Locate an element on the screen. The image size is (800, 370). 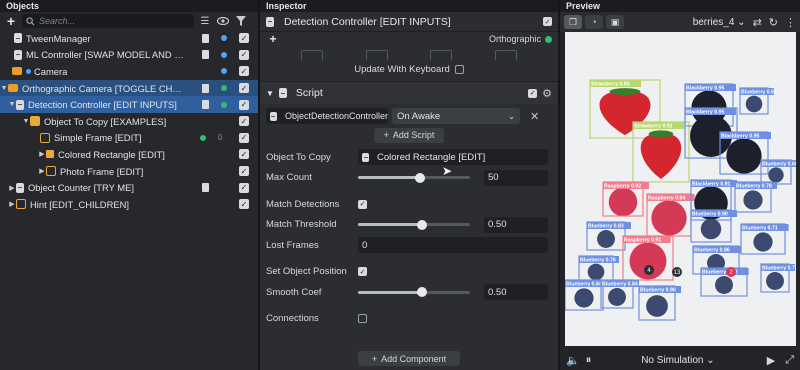
speaker-icon: 🔈 is located at coordinates (573, 360).